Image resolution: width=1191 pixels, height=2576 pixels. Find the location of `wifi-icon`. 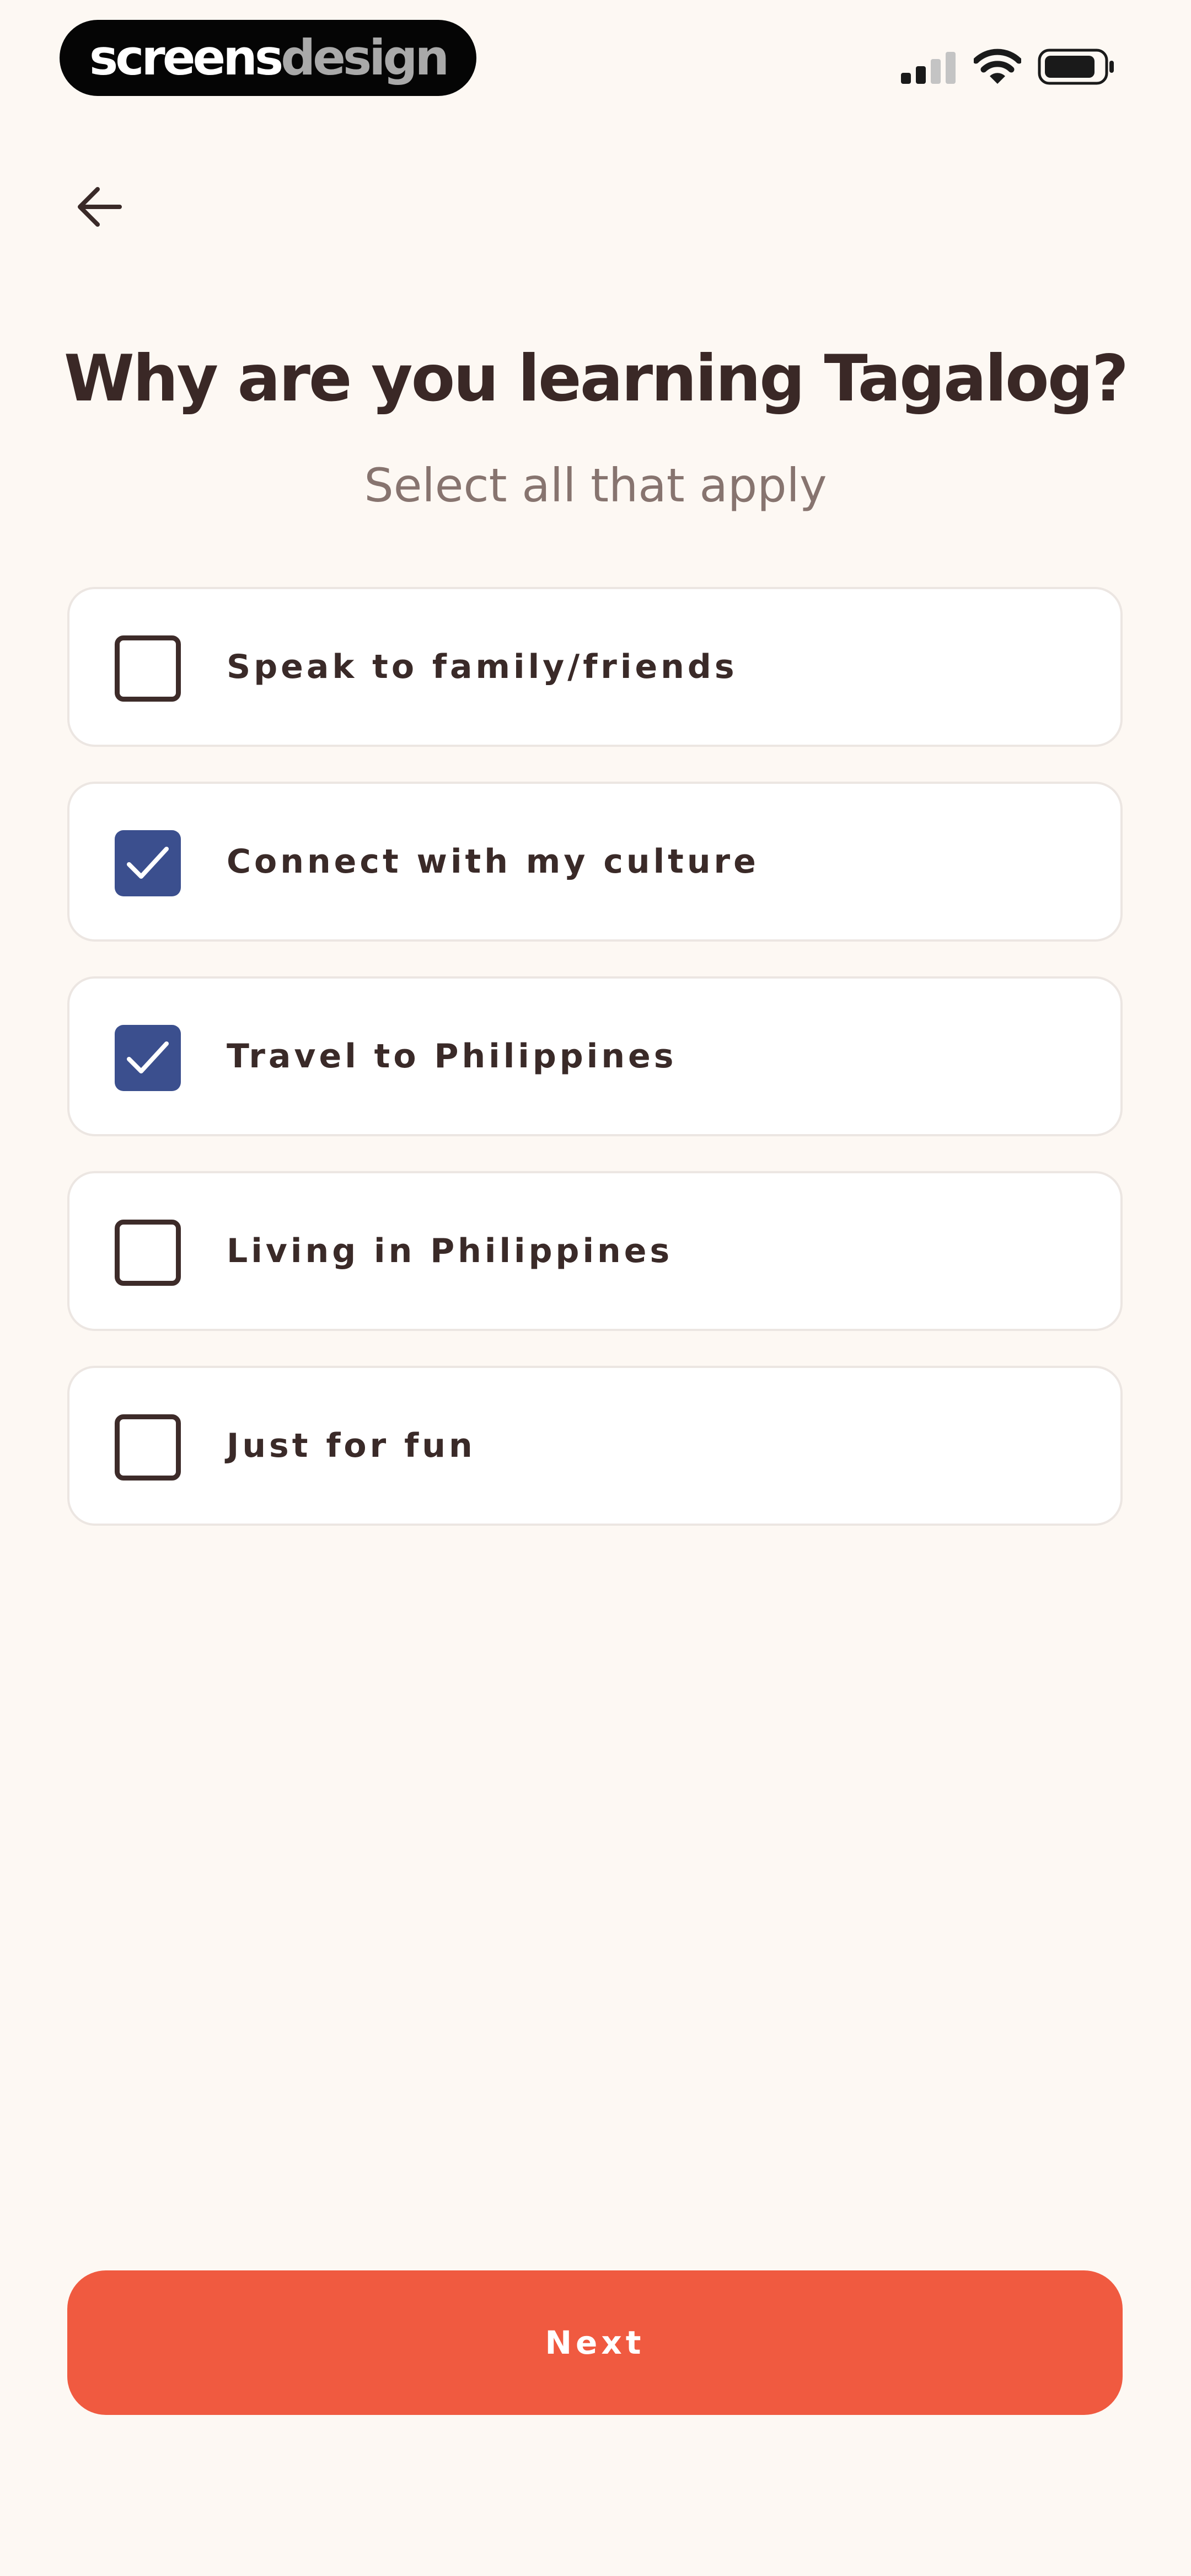

wifi-icon is located at coordinates (997, 66).